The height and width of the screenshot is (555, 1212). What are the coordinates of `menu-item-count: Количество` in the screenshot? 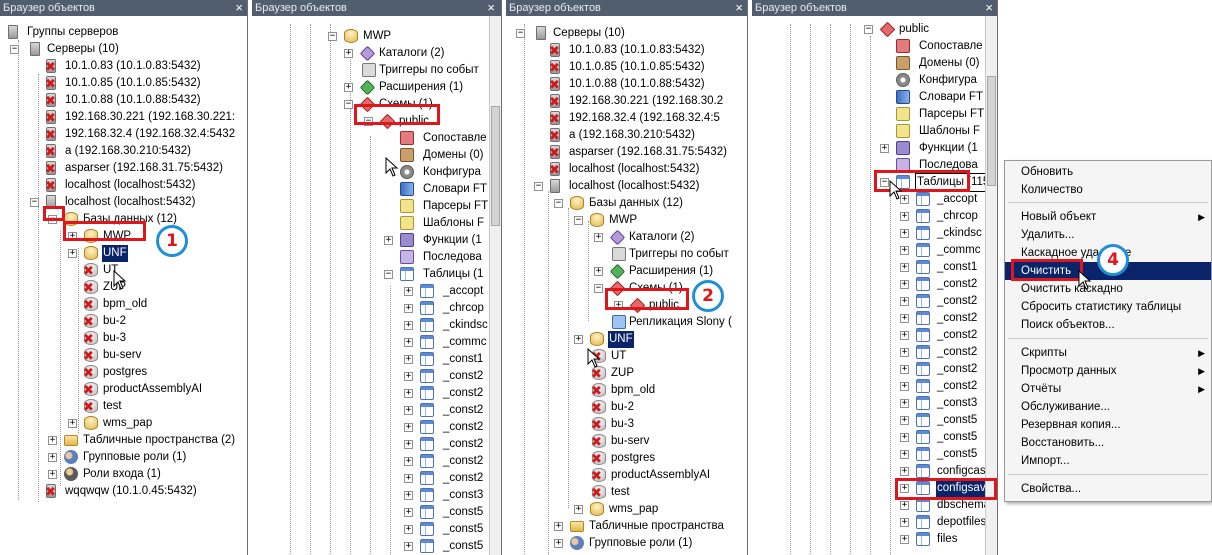 It's located at (1108, 190).